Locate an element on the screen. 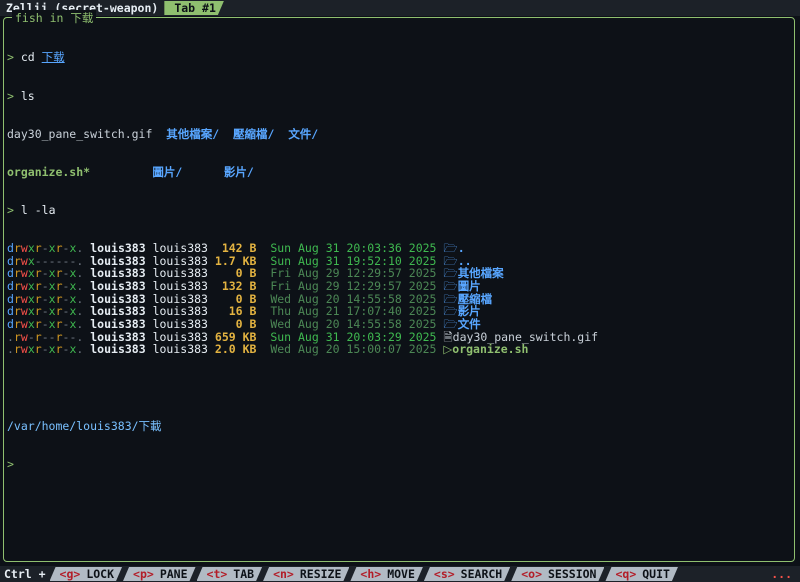 The image size is (800, 582). key-hint-resize: <n> RESIZE is located at coordinates (306, 574).